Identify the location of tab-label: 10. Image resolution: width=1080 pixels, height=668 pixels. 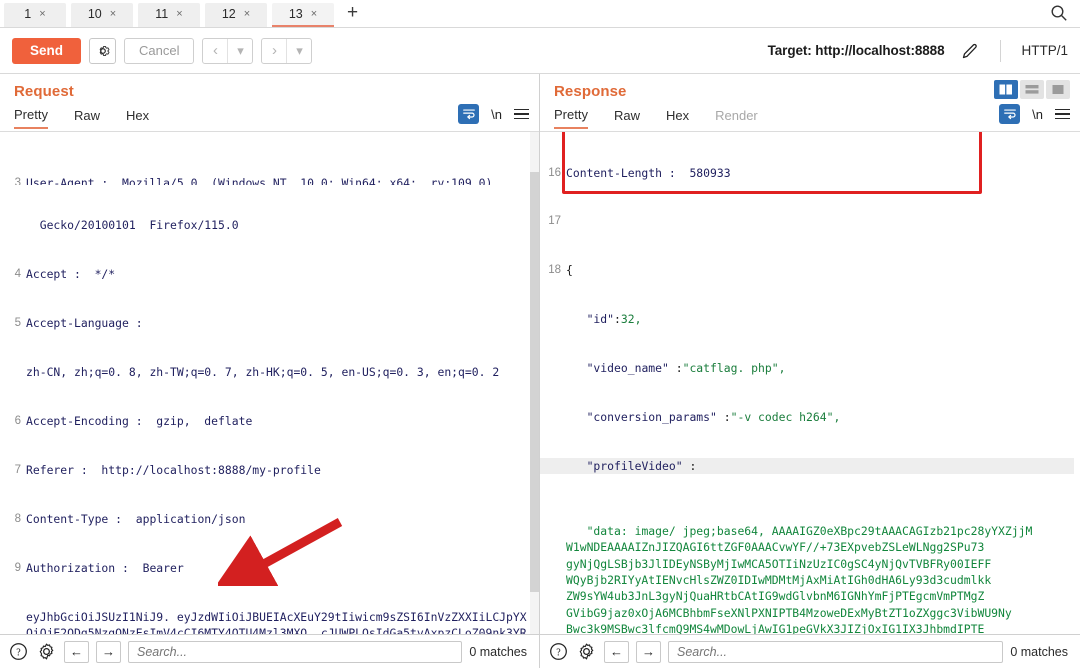
(94, 13).